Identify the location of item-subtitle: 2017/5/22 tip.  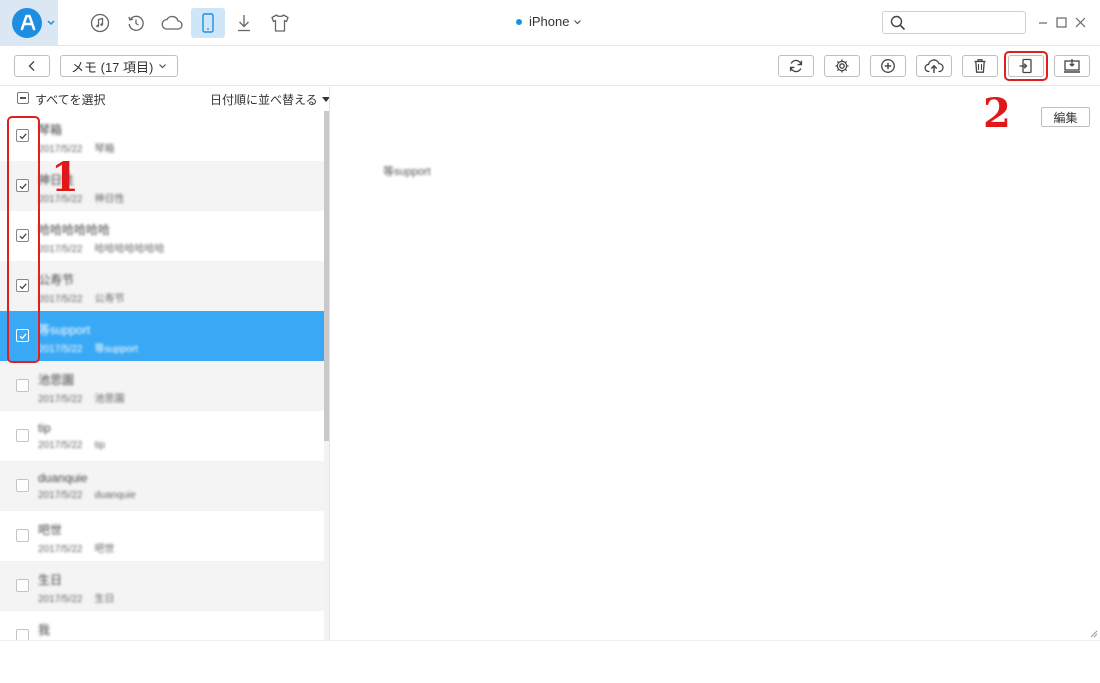
(71, 445).